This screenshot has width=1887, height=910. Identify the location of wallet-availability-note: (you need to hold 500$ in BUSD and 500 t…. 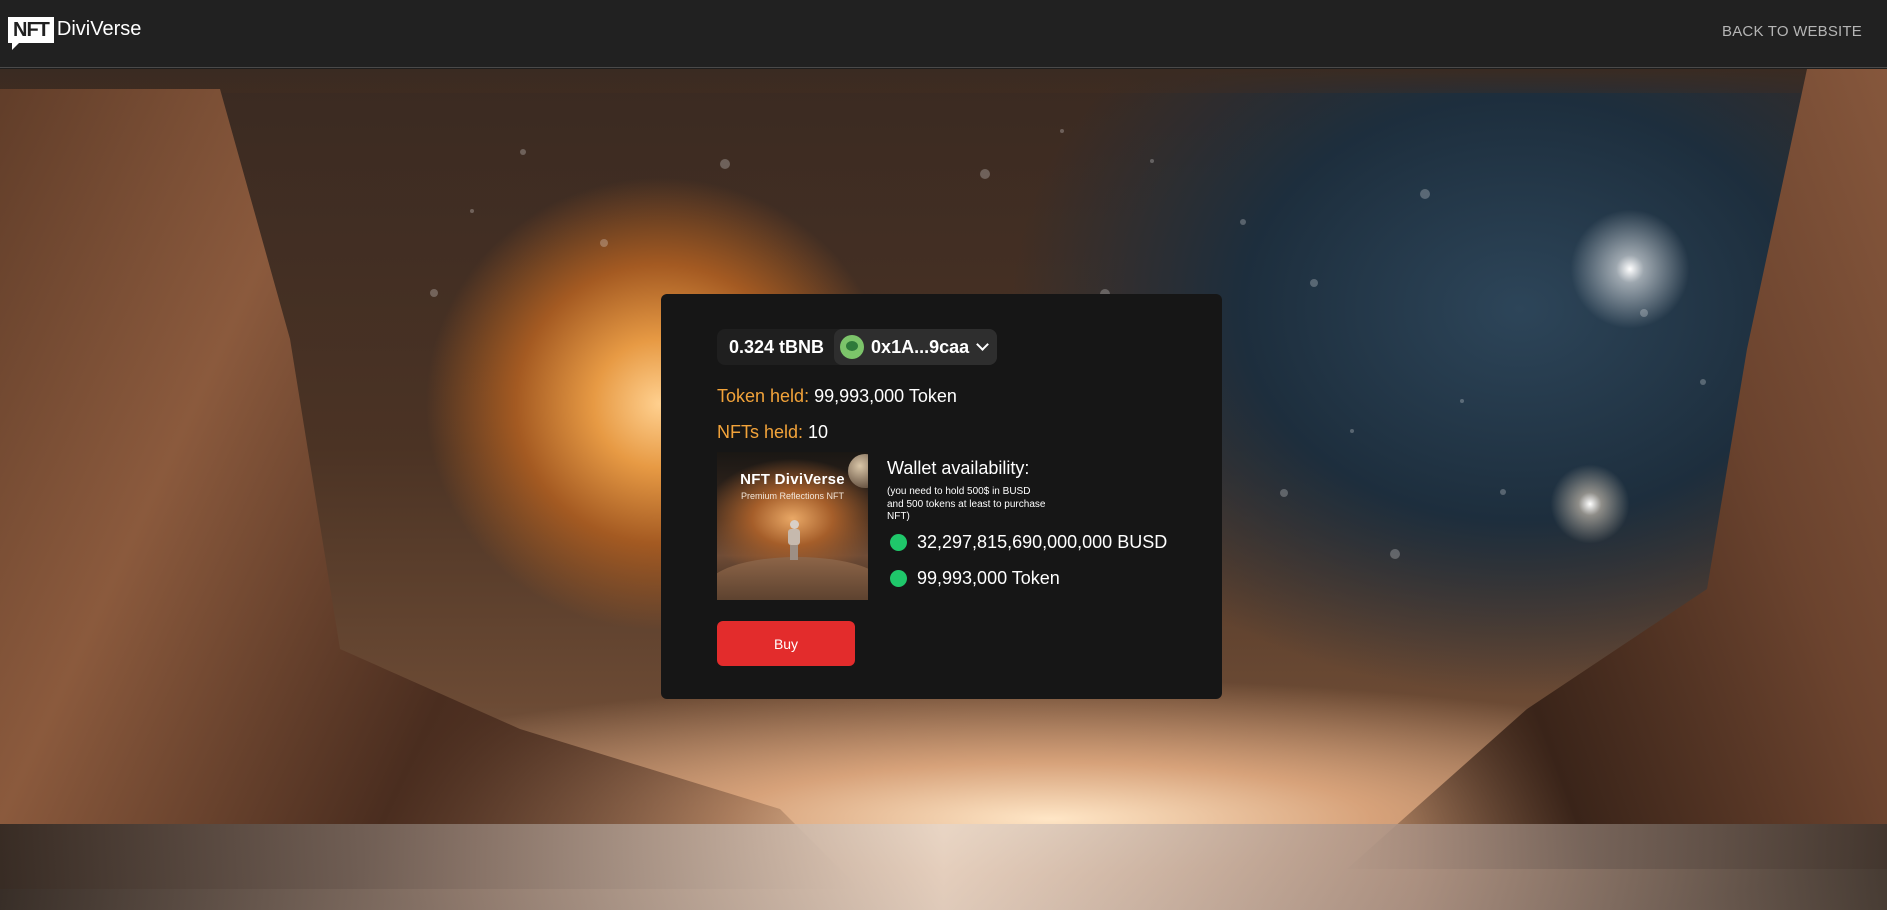
(966, 504).